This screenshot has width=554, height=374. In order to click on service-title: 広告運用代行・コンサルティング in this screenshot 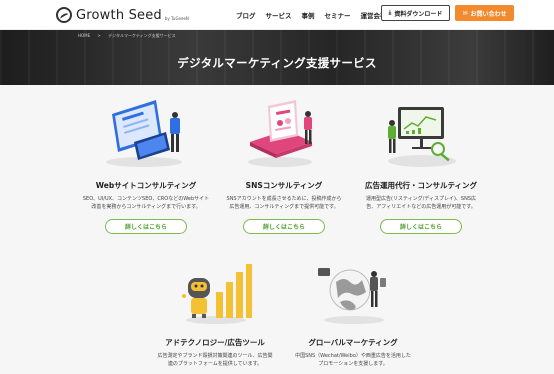, I will do `click(421, 185)`.